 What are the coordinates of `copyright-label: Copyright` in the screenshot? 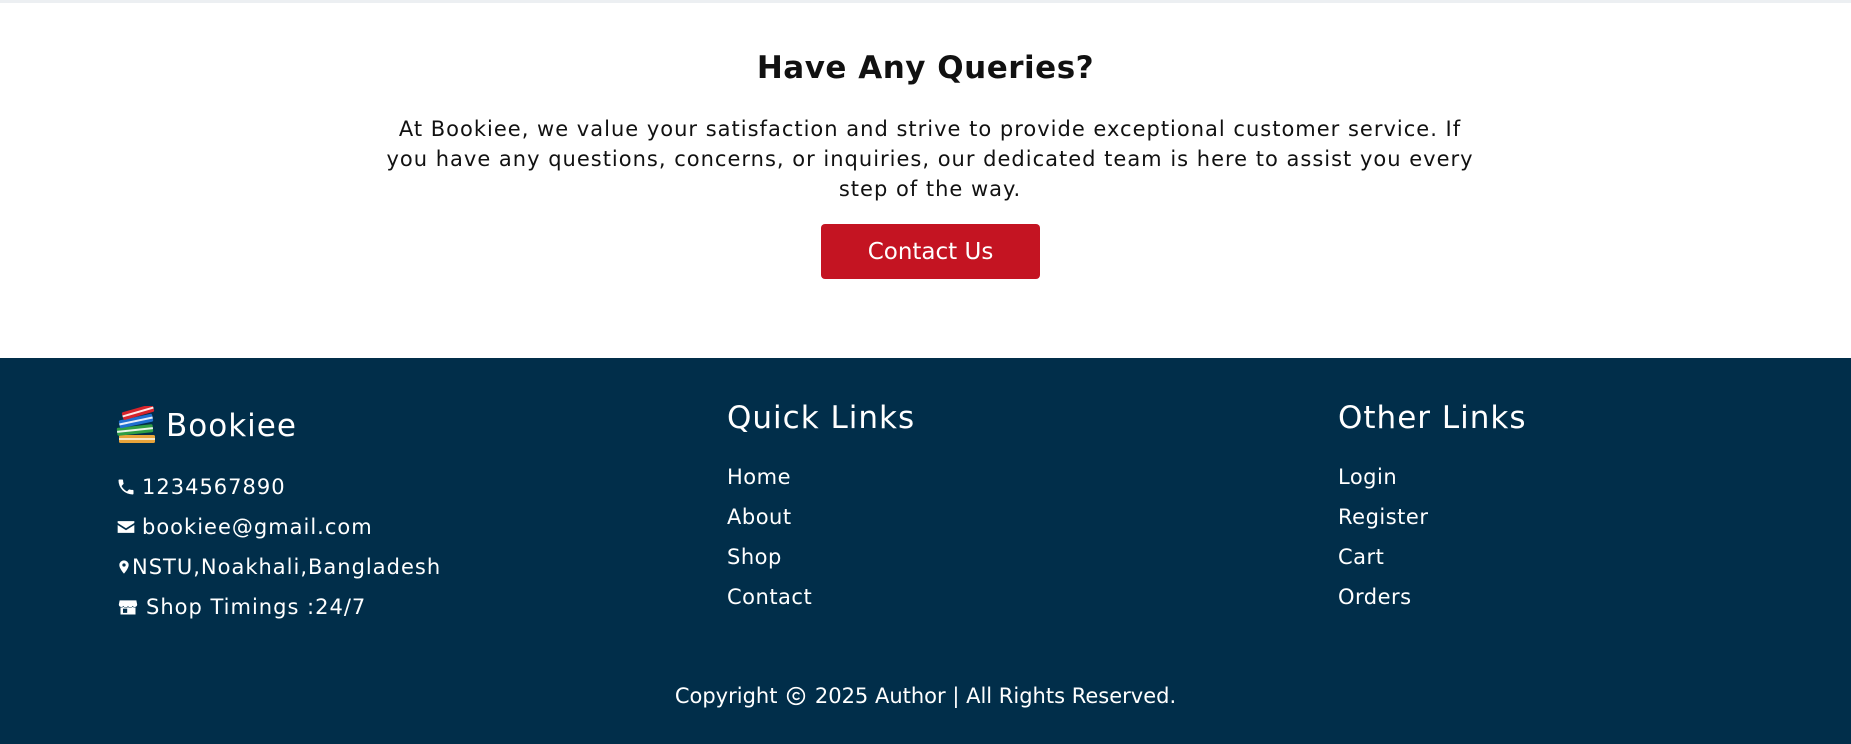 It's located at (726, 696).